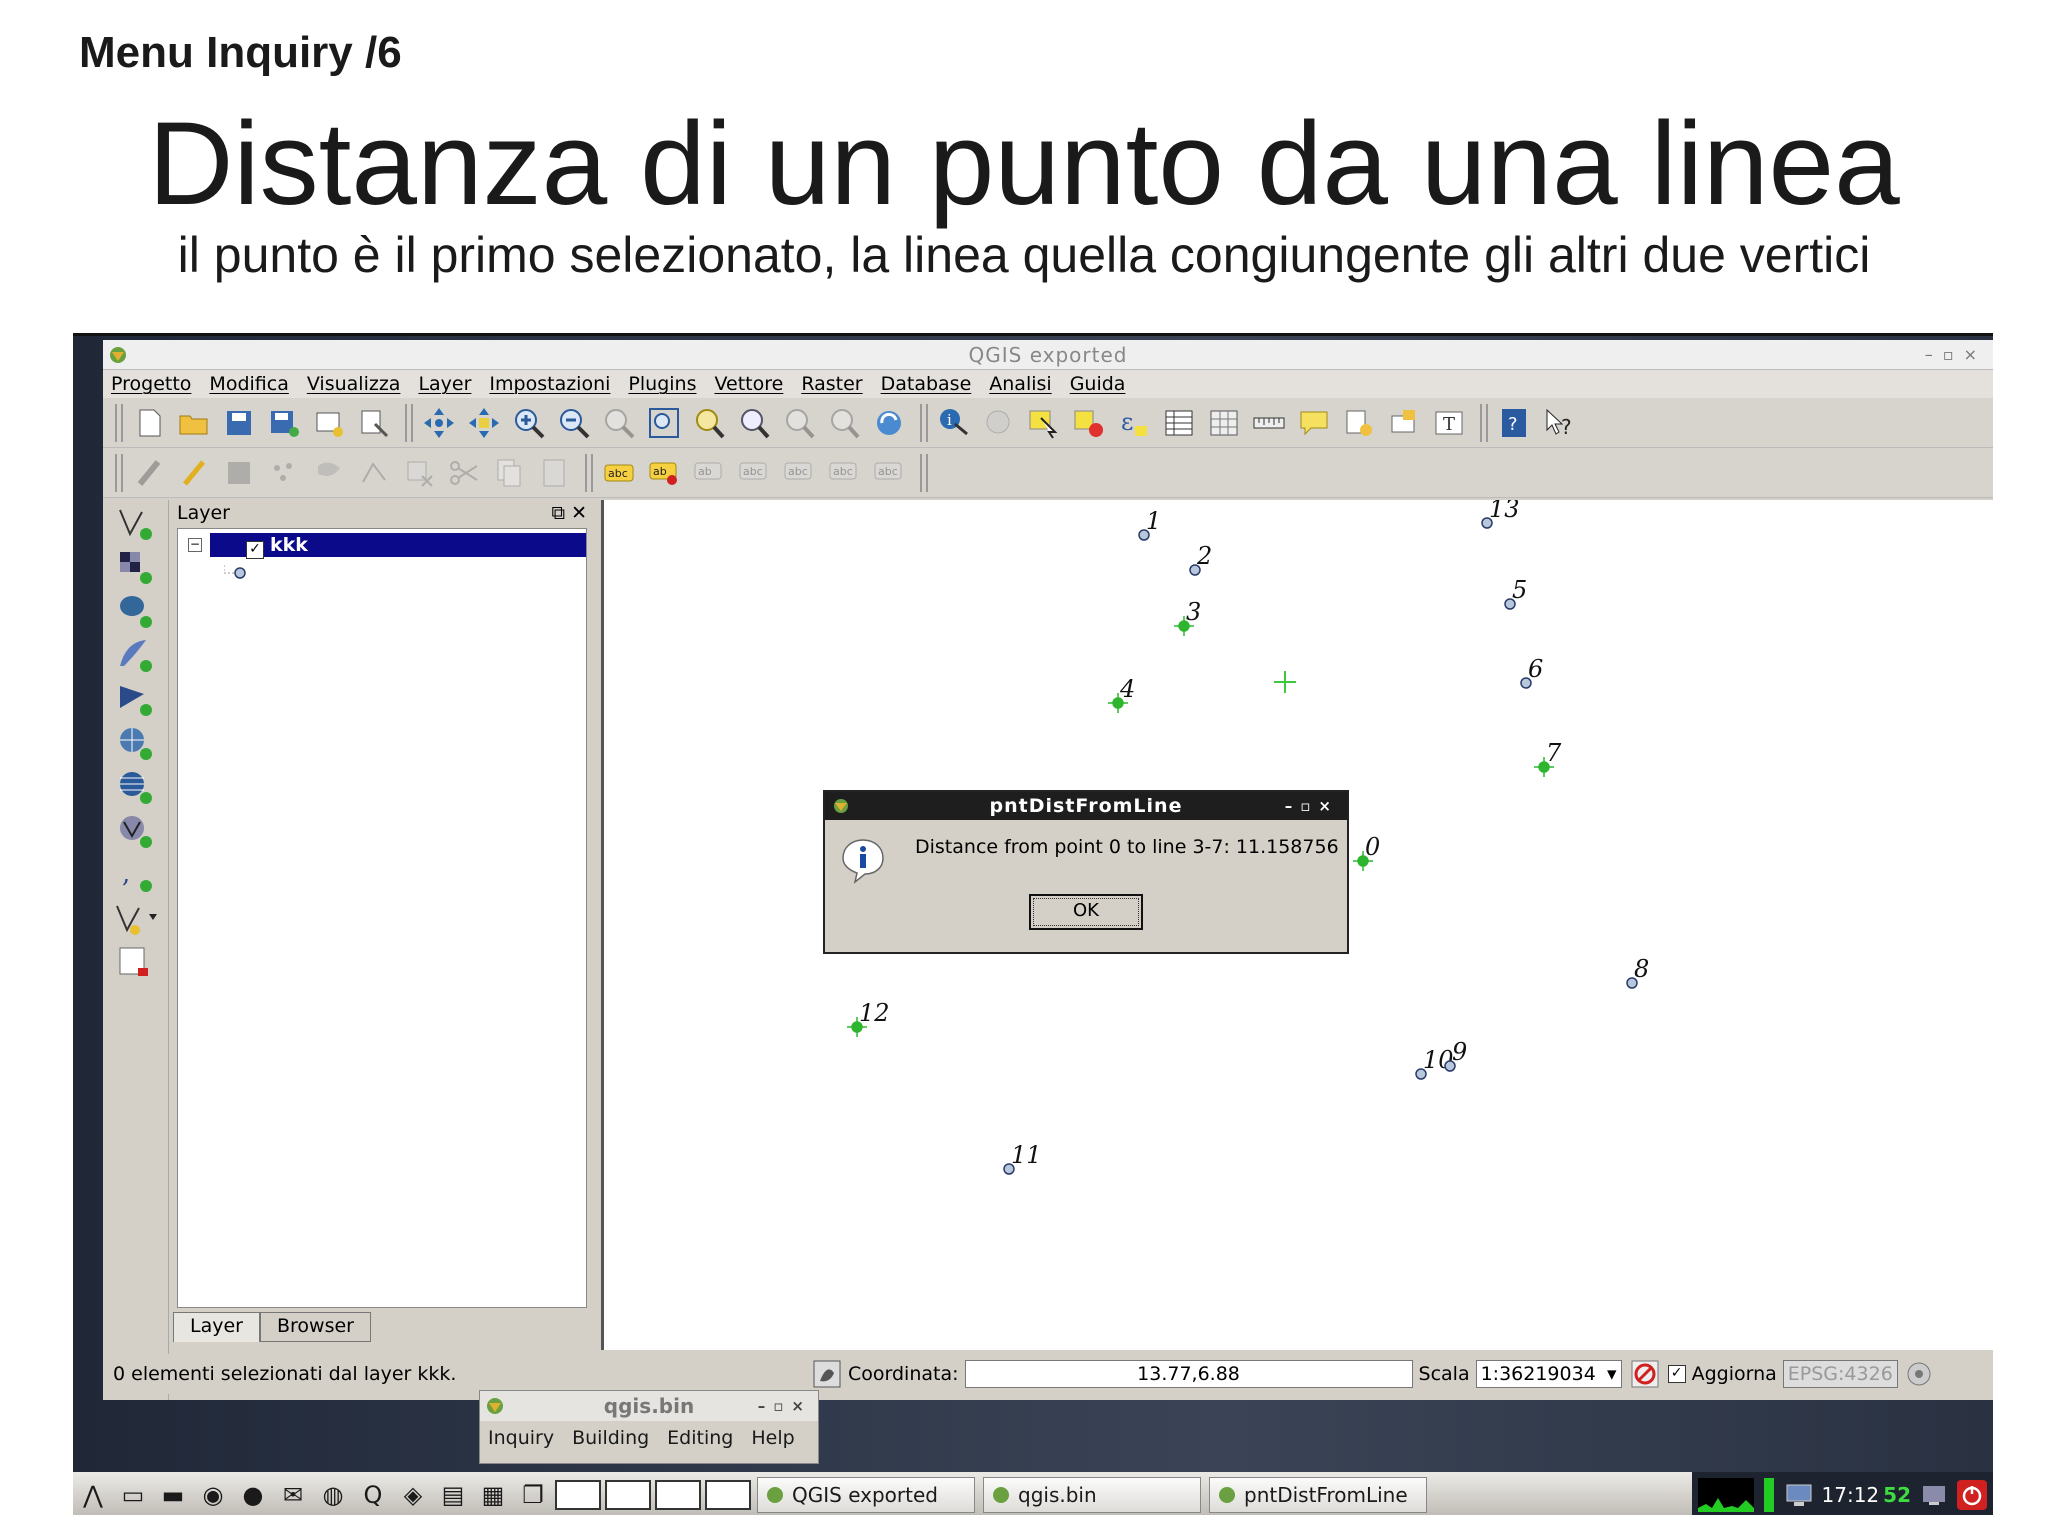 The height and width of the screenshot is (1535, 2048). Describe the element at coordinates (1020, 384) in the screenshot. I see `menu-analisi: Analisi` at that location.